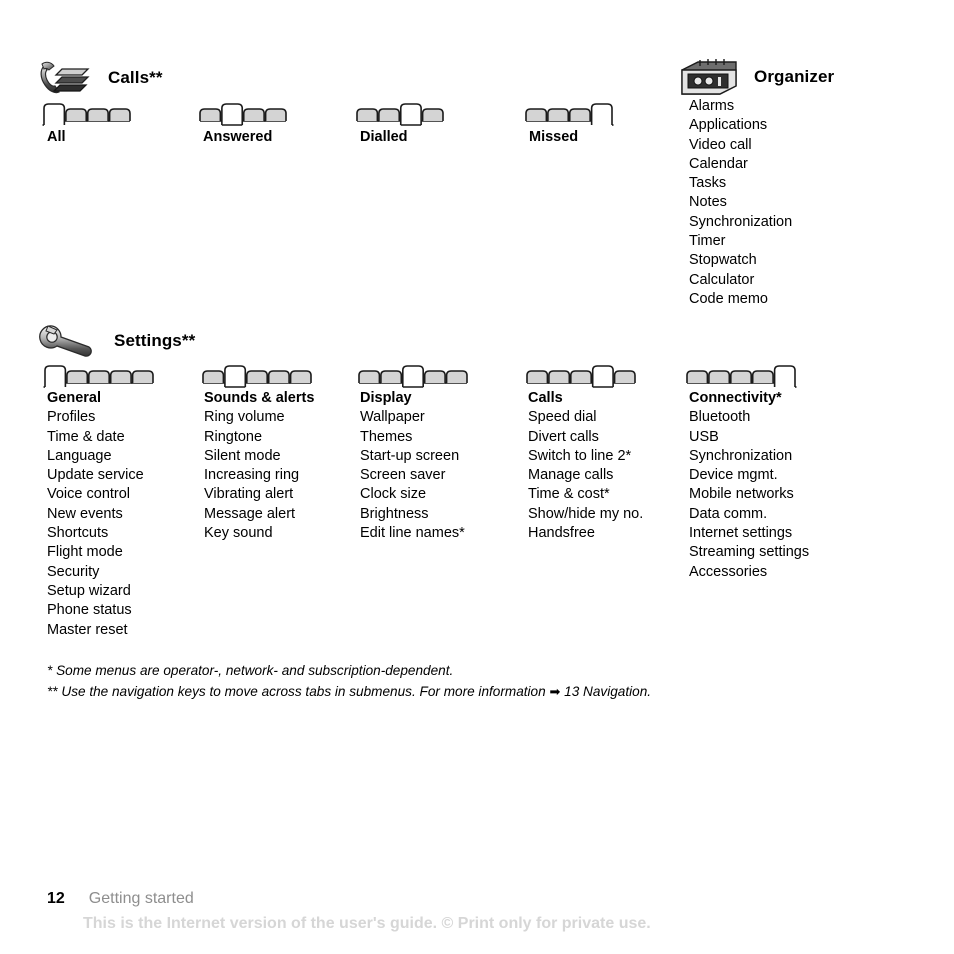  I want to click on menu-item: Handsfree, so click(561, 533).